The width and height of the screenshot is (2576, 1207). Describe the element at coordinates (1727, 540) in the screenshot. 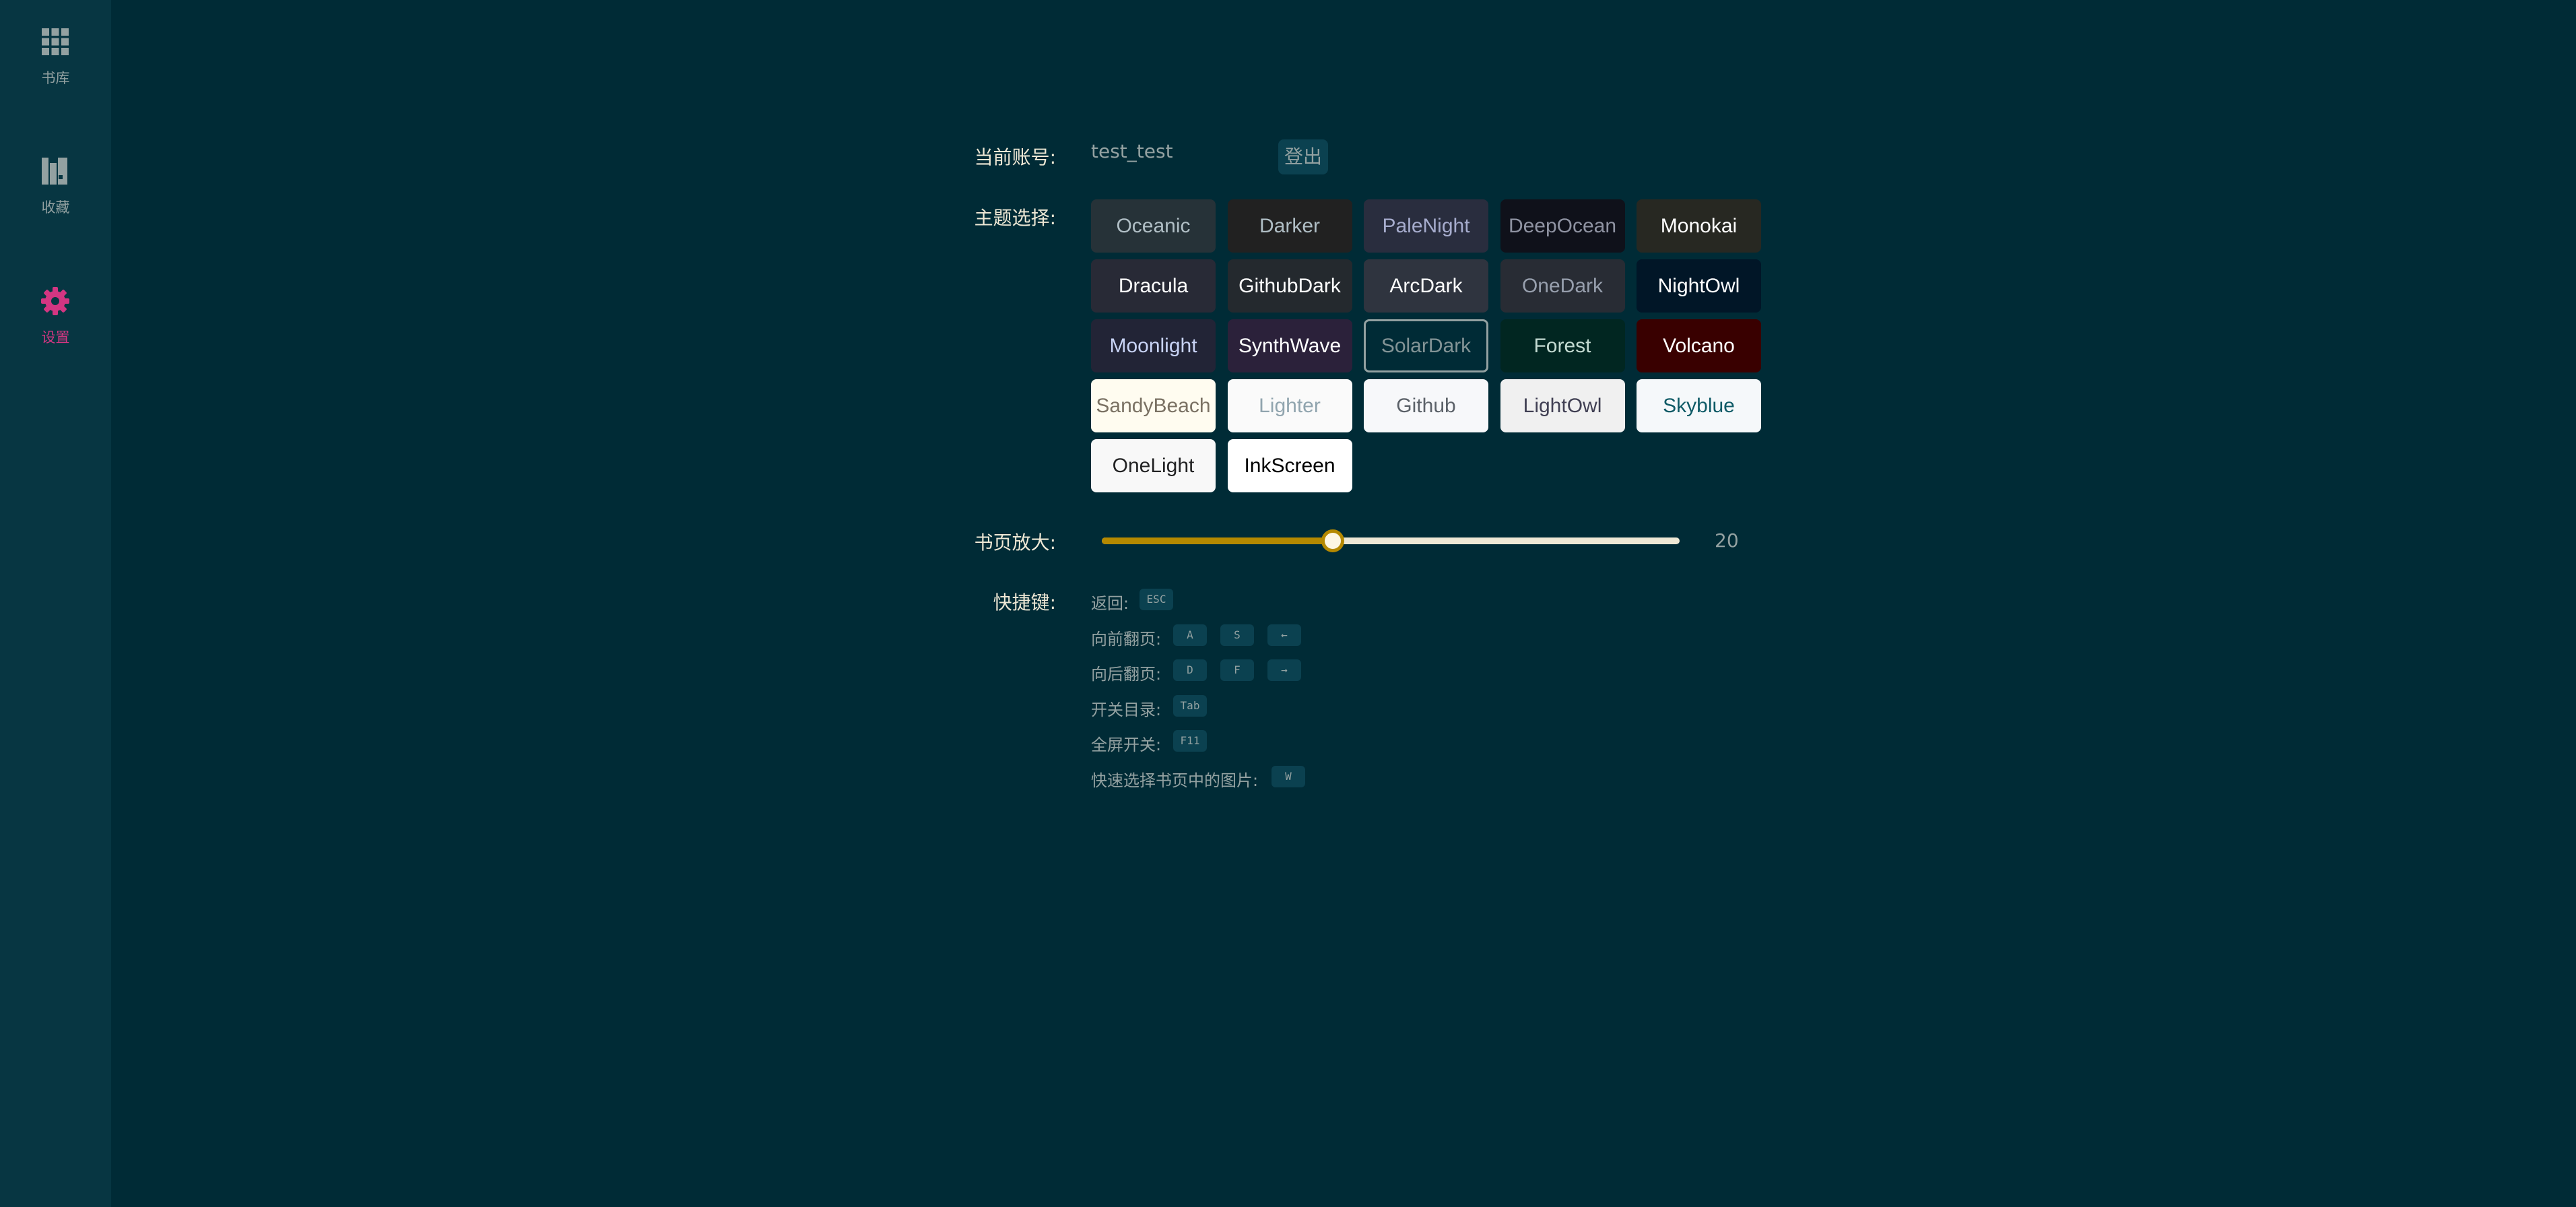

I see `zoom-value: 20` at that location.